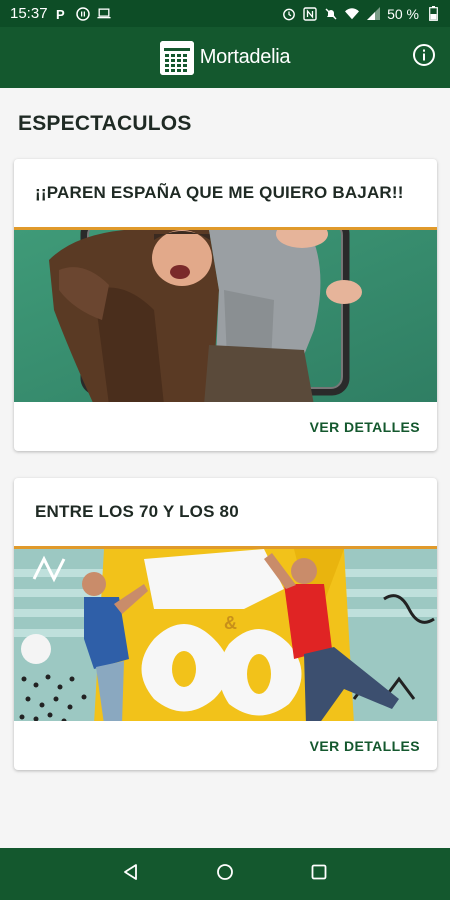 The width and height of the screenshot is (450, 900). What do you see at coordinates (137, 511) in the screenshot?
I see `show-title: ENTRE LOS 70 Y LOS 80` at bounding box center [137, 511].